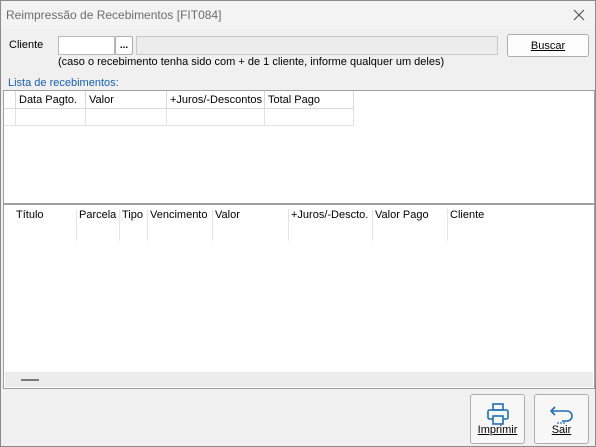 The height and width of the screenshot is (447, 596). I want to click on column-header: +Juros/-Descontos, so click(216, 100).